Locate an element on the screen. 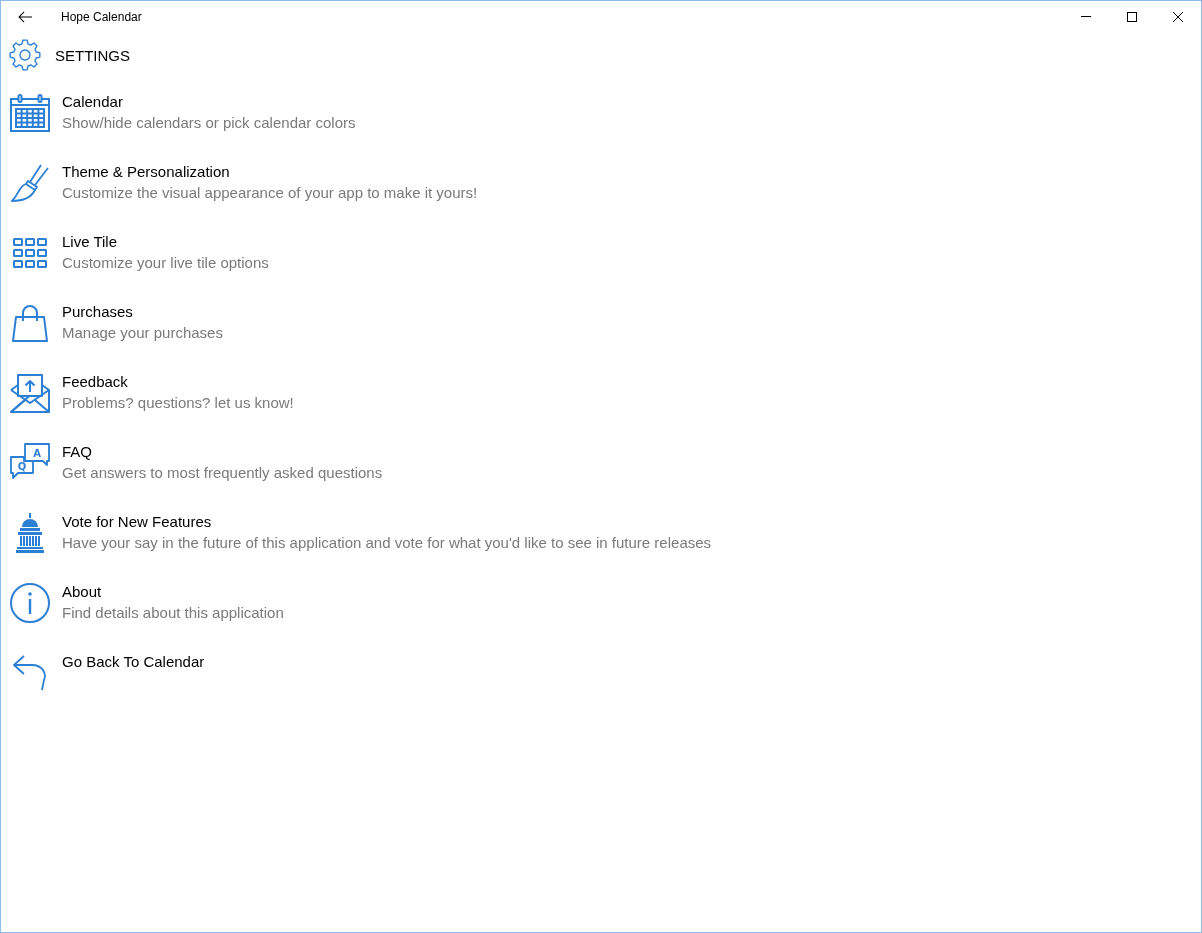  menu-item-description: Find details about this application is located at coordinates (173, 613).